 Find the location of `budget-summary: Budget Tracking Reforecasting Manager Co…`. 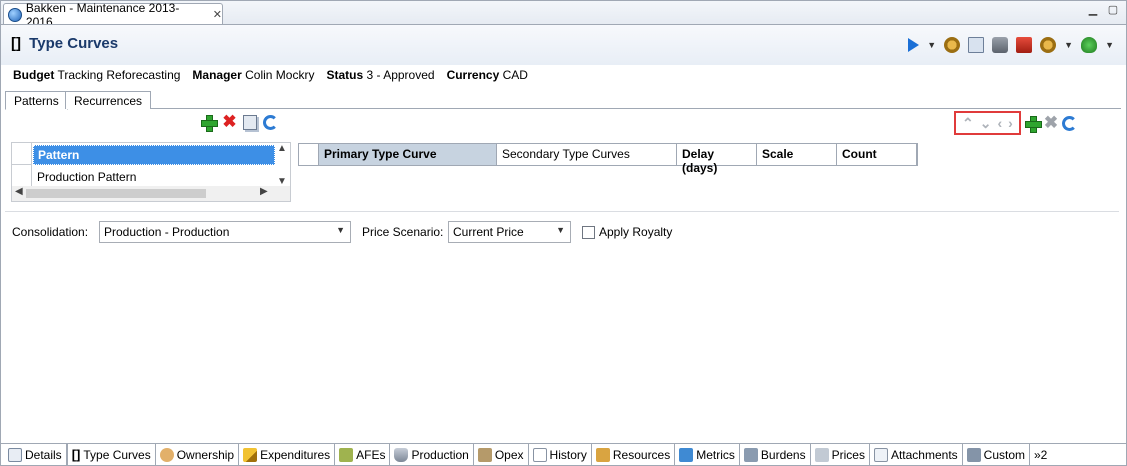

budget-summary: Budget Tracking Reforecasting Manager Co… is located at coordinates (270, 75).